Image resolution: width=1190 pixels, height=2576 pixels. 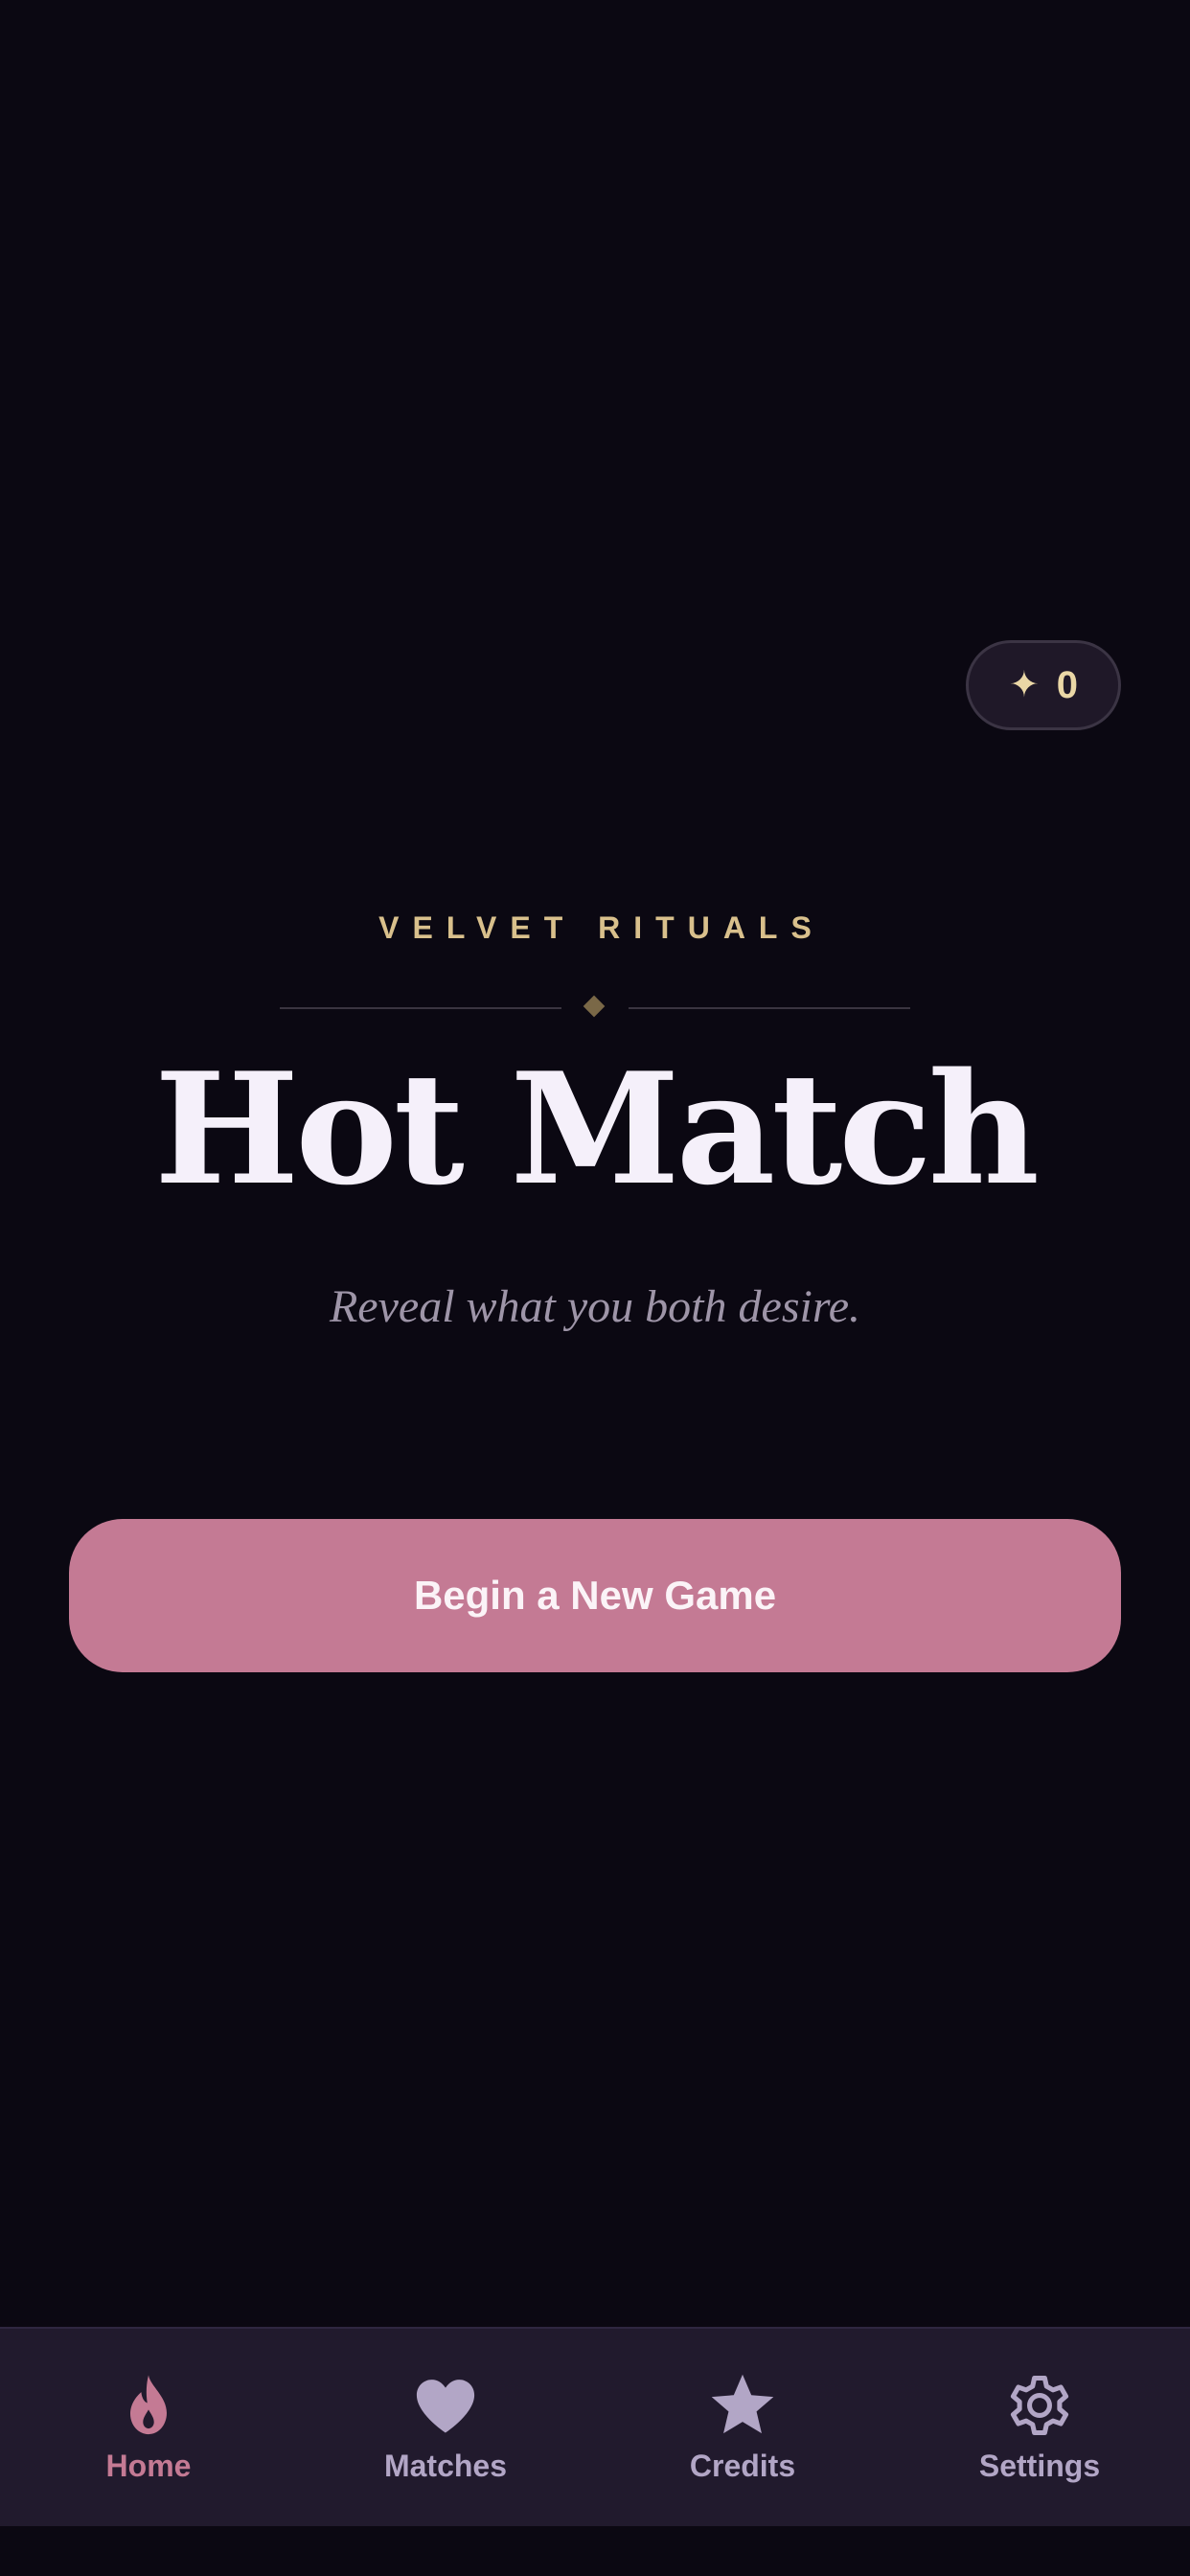 What do you see at coordinates (1039, 2466) in the screenshot?
I see `tab-settings-label: Settings` at bounding box center [1039, 2466].